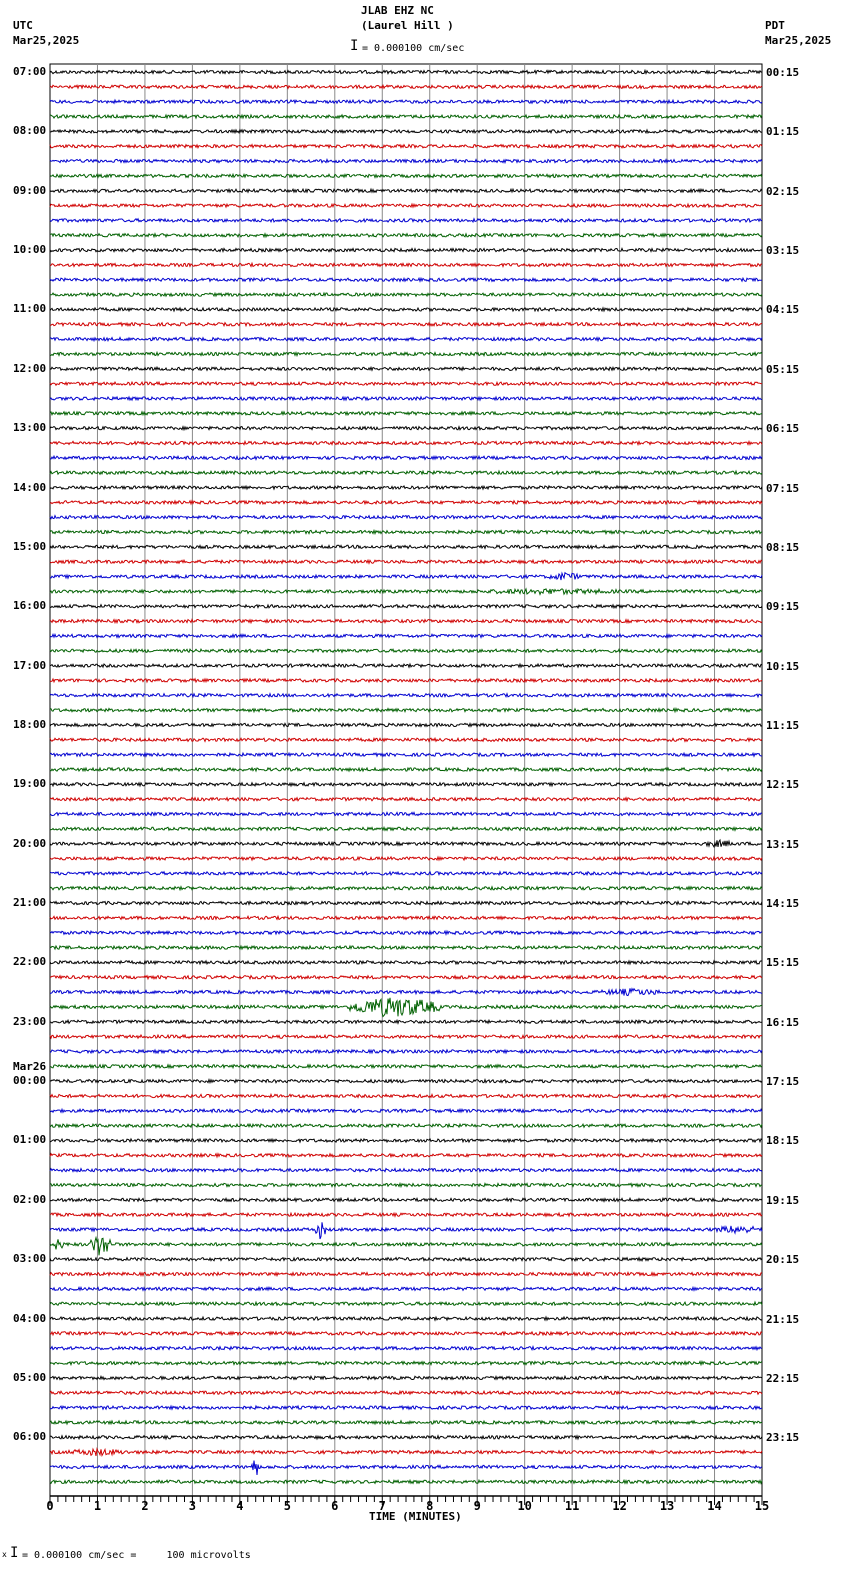  I want to click on utc-hour-label: 14:00, so click(30, 487).